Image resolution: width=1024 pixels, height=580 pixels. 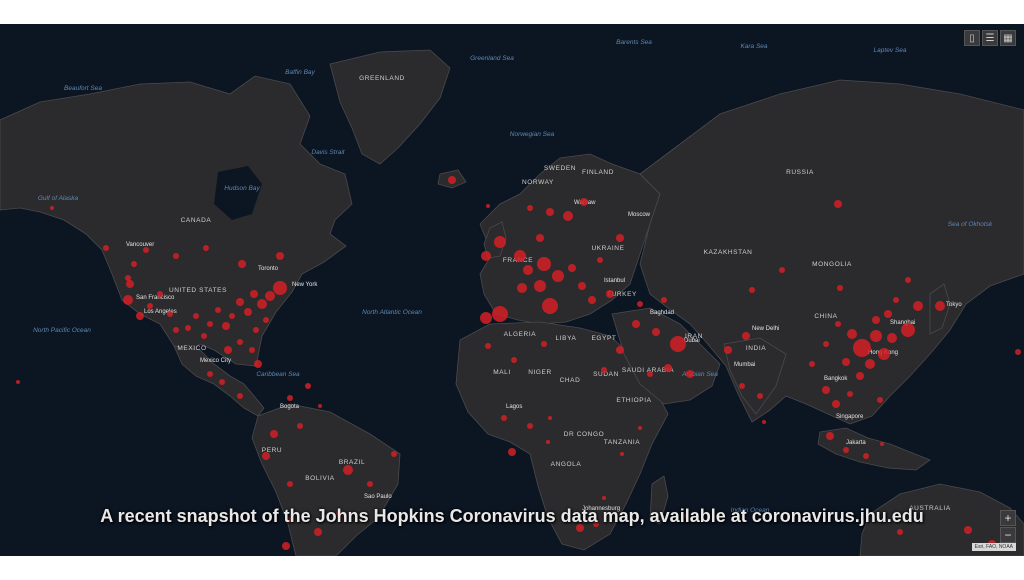 I want to click on list-icon: ☰, so click(x=990, y=38).